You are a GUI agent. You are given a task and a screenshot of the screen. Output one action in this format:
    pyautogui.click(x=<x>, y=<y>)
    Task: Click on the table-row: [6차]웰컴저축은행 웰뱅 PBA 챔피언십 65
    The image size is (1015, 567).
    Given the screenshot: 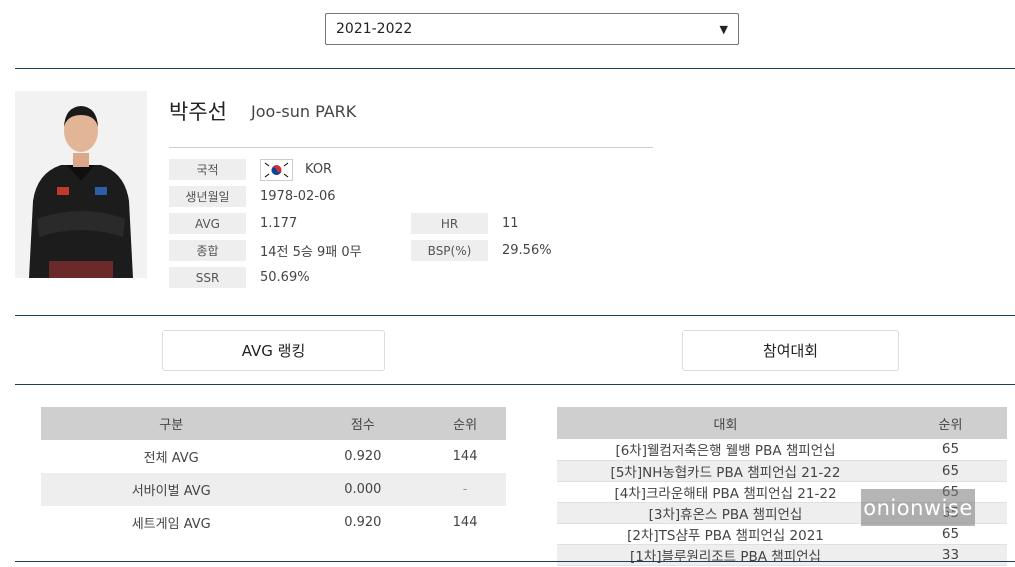 What is the action you would take?
    pyautogui.click(x=782, y=450)
    